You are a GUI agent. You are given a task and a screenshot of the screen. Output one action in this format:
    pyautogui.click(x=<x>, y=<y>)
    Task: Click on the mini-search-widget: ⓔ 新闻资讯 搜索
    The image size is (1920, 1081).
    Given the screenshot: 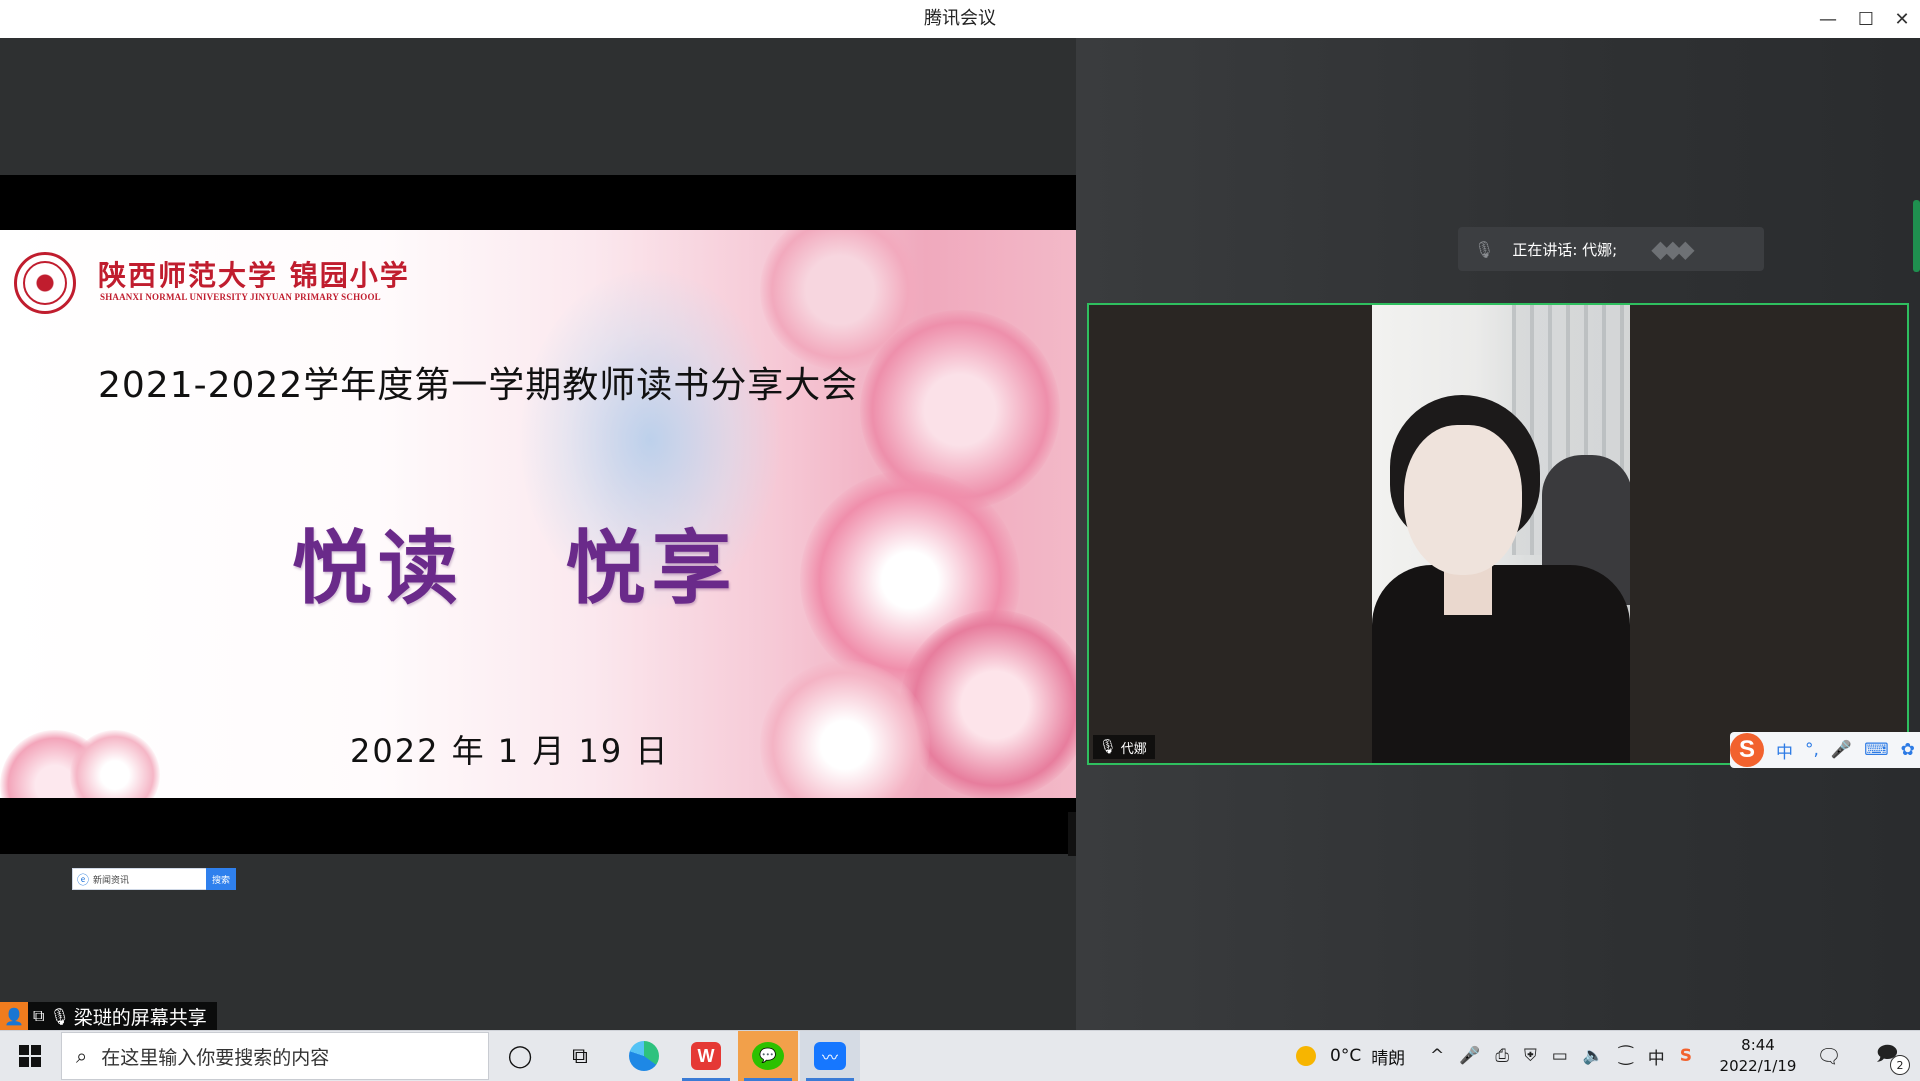 What is the action you would take?
    pyautogui.click(x=154, y=879)
    